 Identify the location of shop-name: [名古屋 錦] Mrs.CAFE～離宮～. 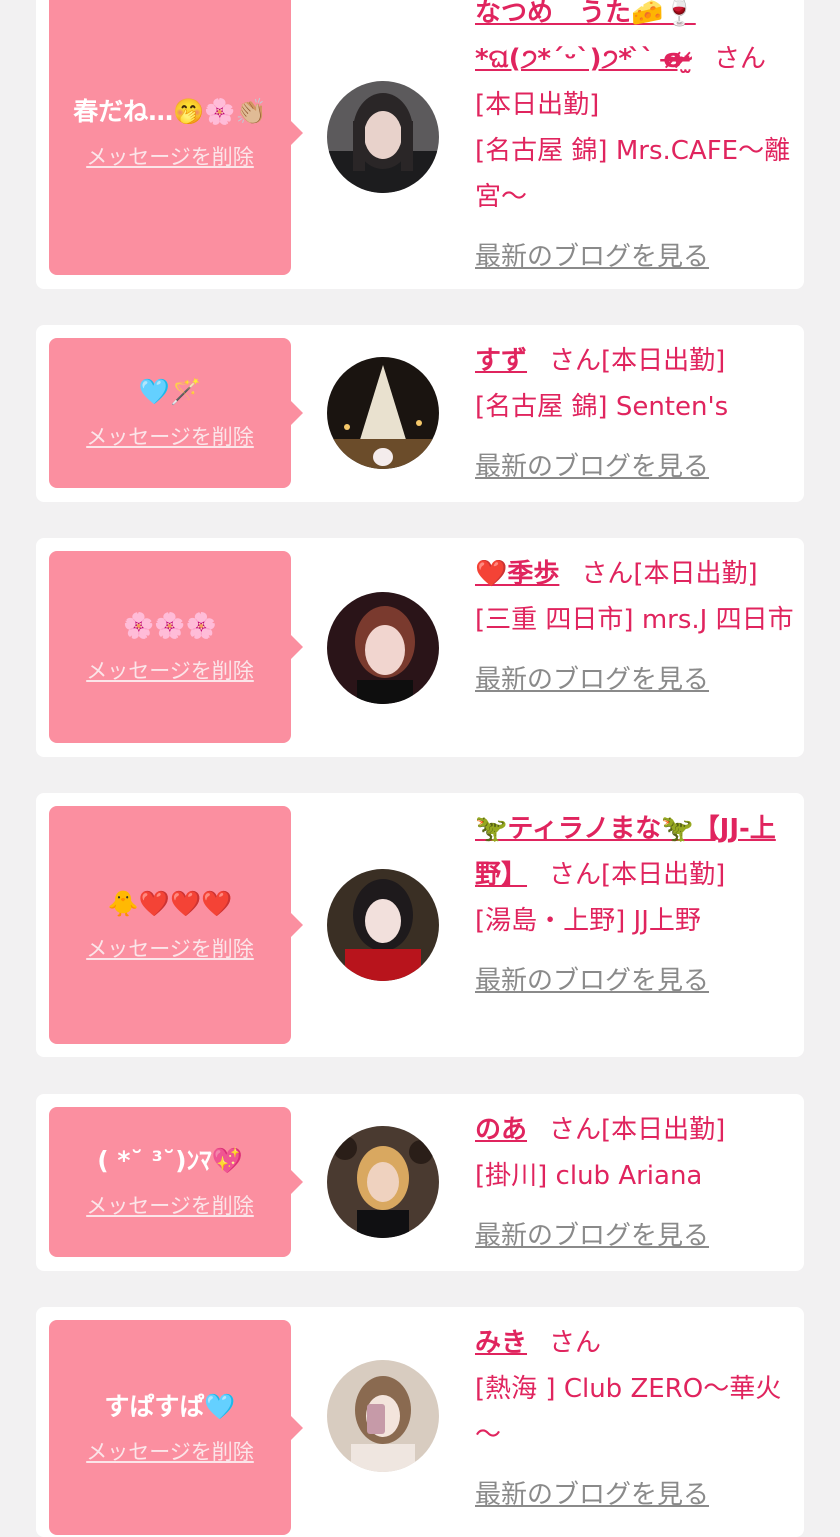
(633, 174).